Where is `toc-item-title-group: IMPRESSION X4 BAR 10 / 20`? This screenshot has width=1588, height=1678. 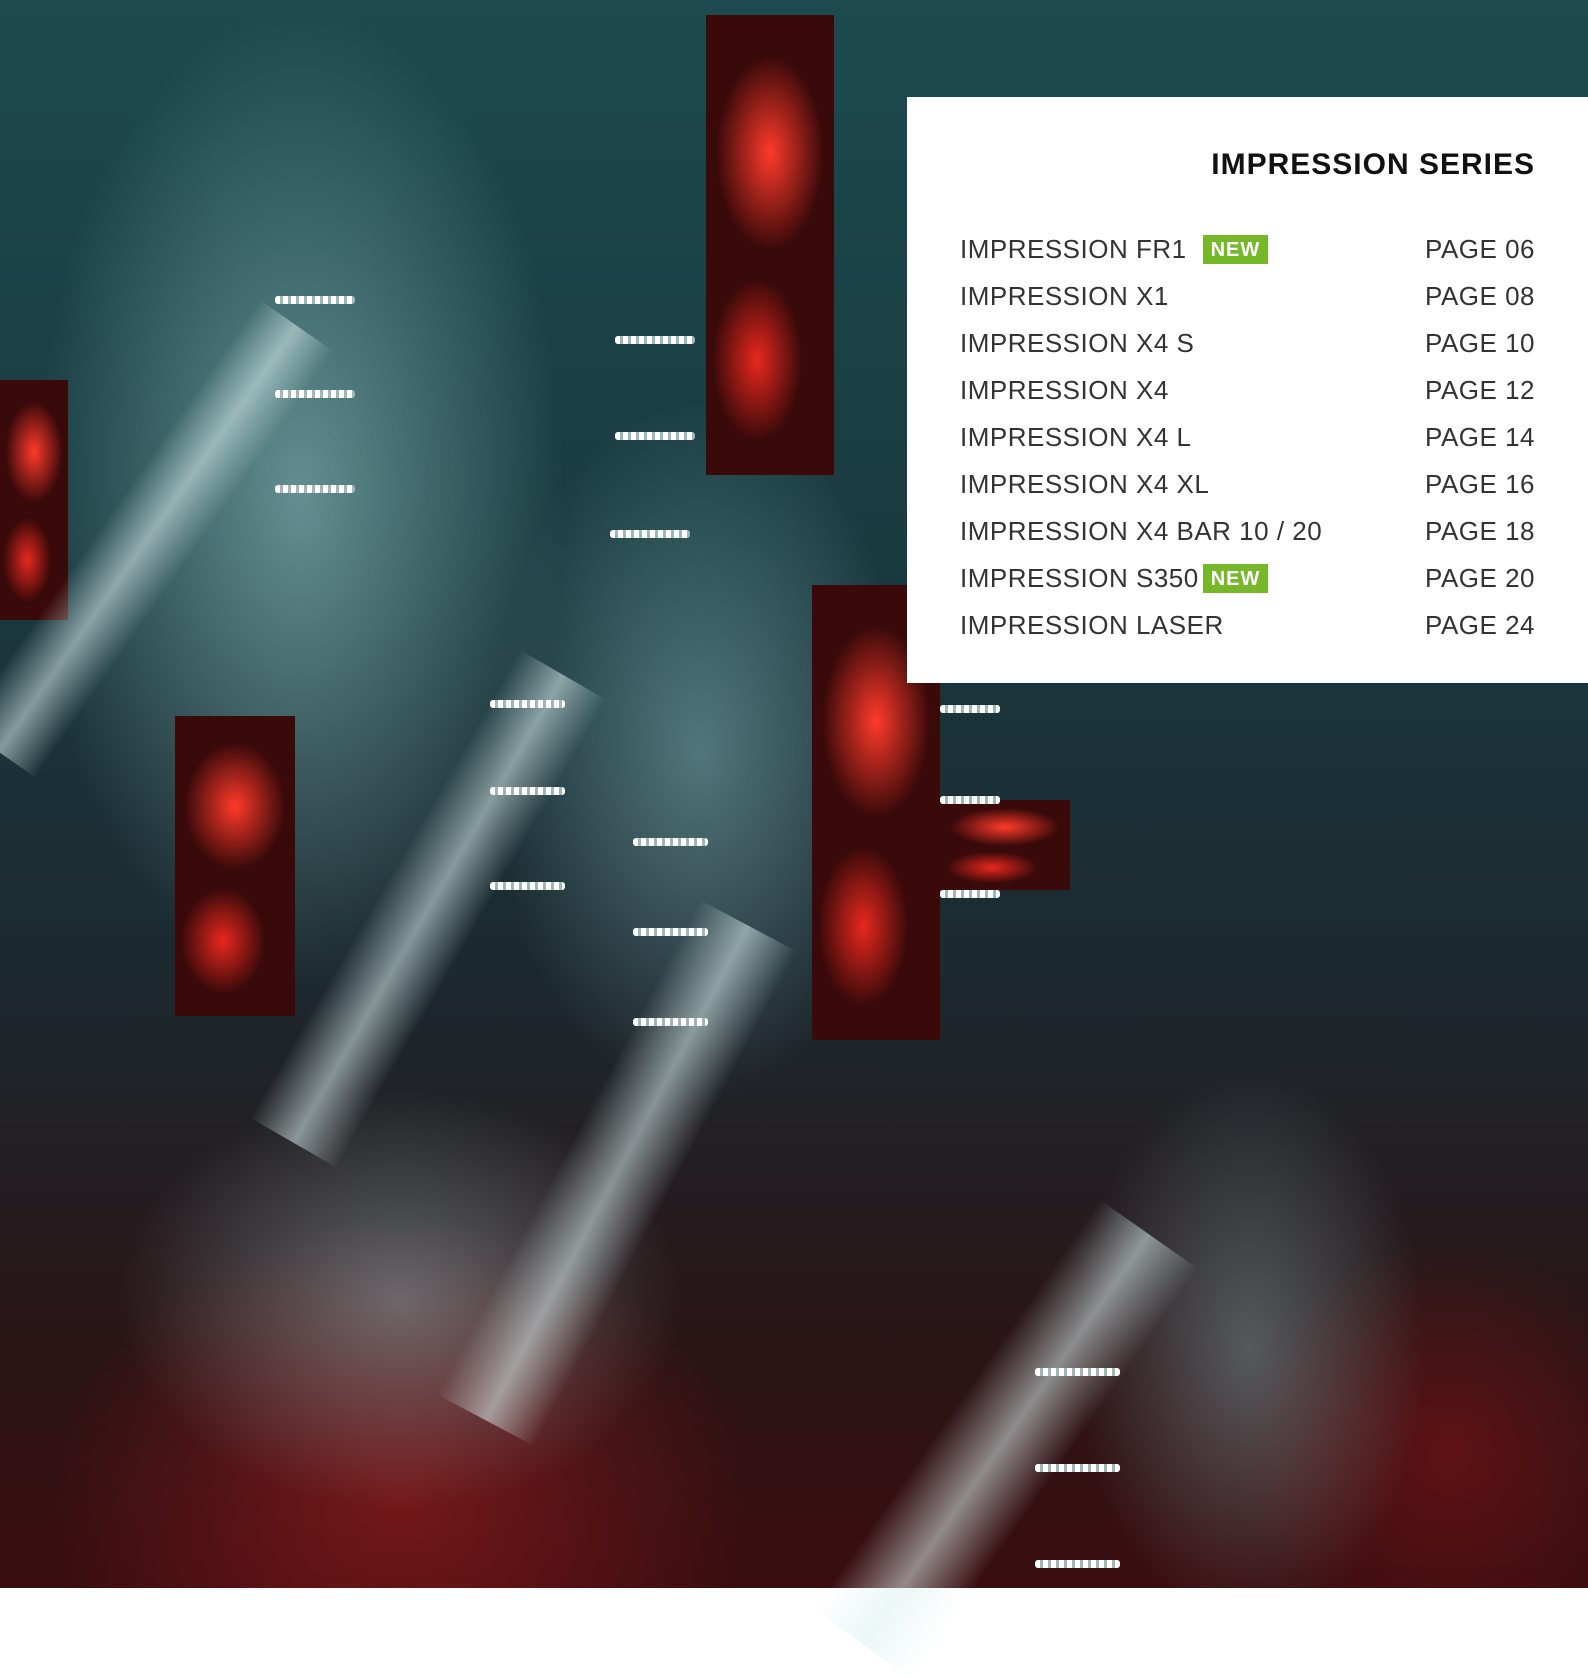 toc-item-title-group: IMPRESSION X4 BAR 10 / 20 is located at coordinates (1141, 531).